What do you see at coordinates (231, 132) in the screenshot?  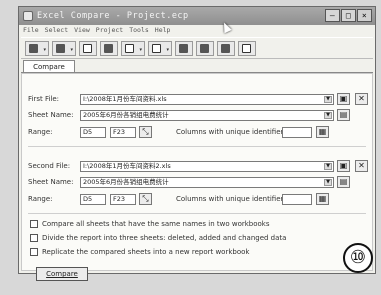 I see `first-unique-label: Columns with unique identifier:` at bounding box center [231, 132].